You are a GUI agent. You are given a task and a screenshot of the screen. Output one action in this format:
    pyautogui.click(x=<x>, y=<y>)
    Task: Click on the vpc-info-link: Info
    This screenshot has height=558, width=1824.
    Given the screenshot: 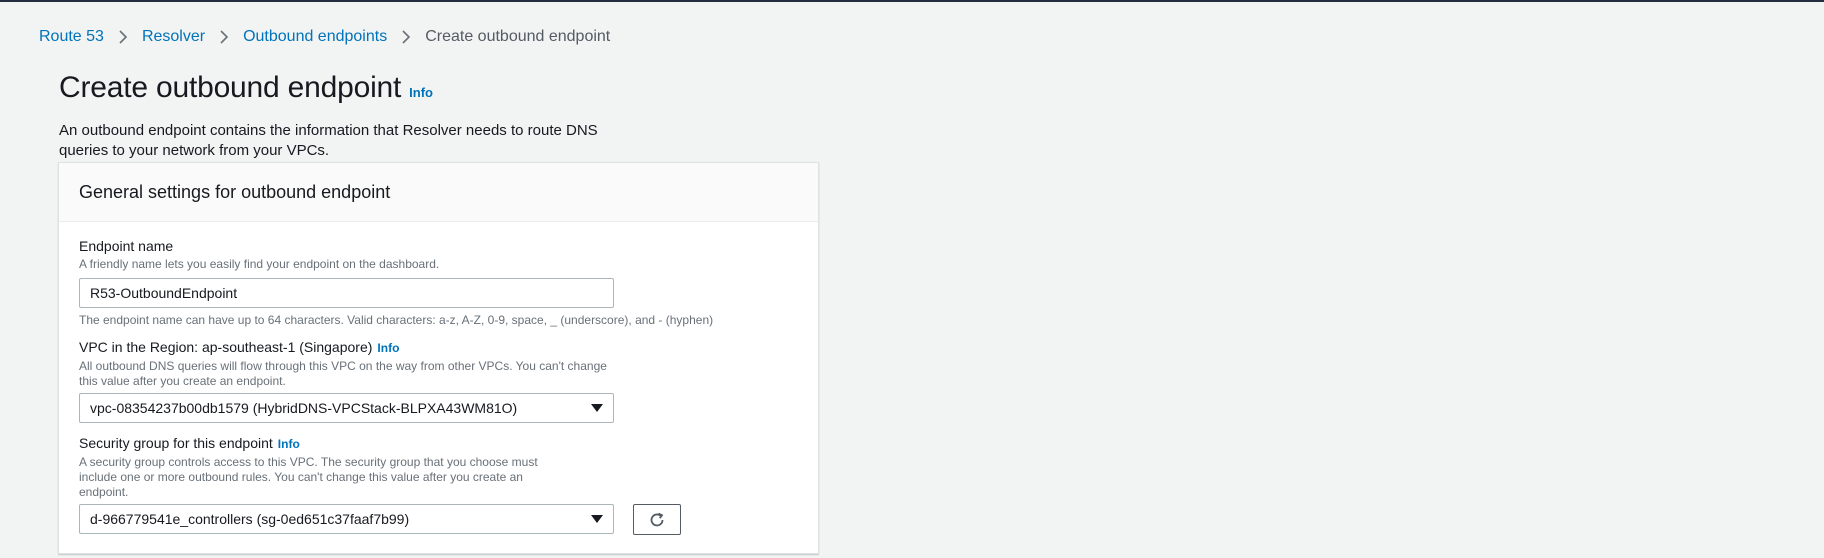 What is the action you would take?
    pyautogui.click(x=388, y=348)
    